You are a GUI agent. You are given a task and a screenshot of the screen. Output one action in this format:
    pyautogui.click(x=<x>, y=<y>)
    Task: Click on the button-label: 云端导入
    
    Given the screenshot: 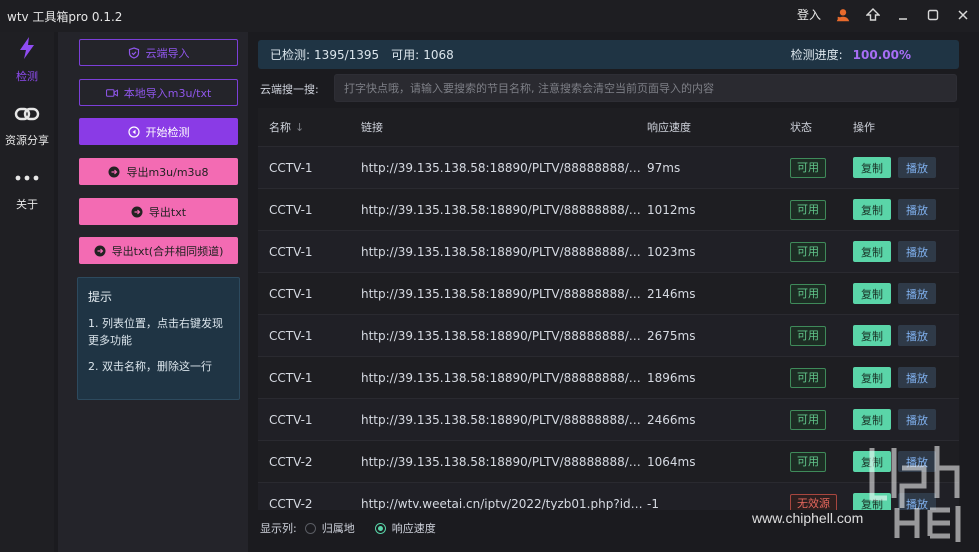 What is the action you would take?
    pyautogui.click(x=167, y=53)
    